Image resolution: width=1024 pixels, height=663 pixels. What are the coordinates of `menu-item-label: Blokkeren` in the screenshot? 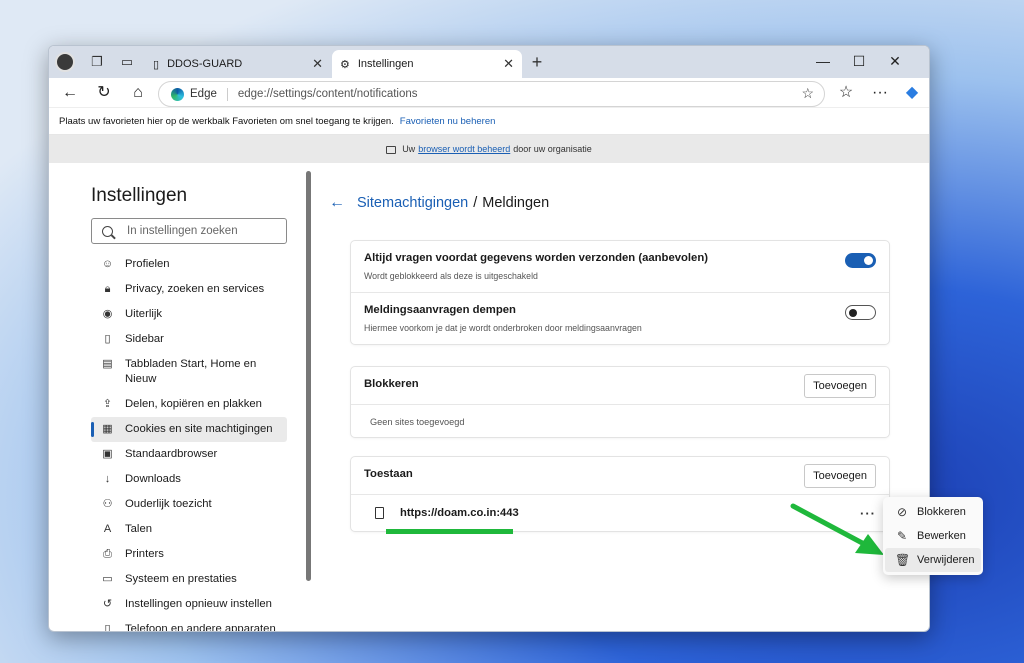 It's located at (941, 512).